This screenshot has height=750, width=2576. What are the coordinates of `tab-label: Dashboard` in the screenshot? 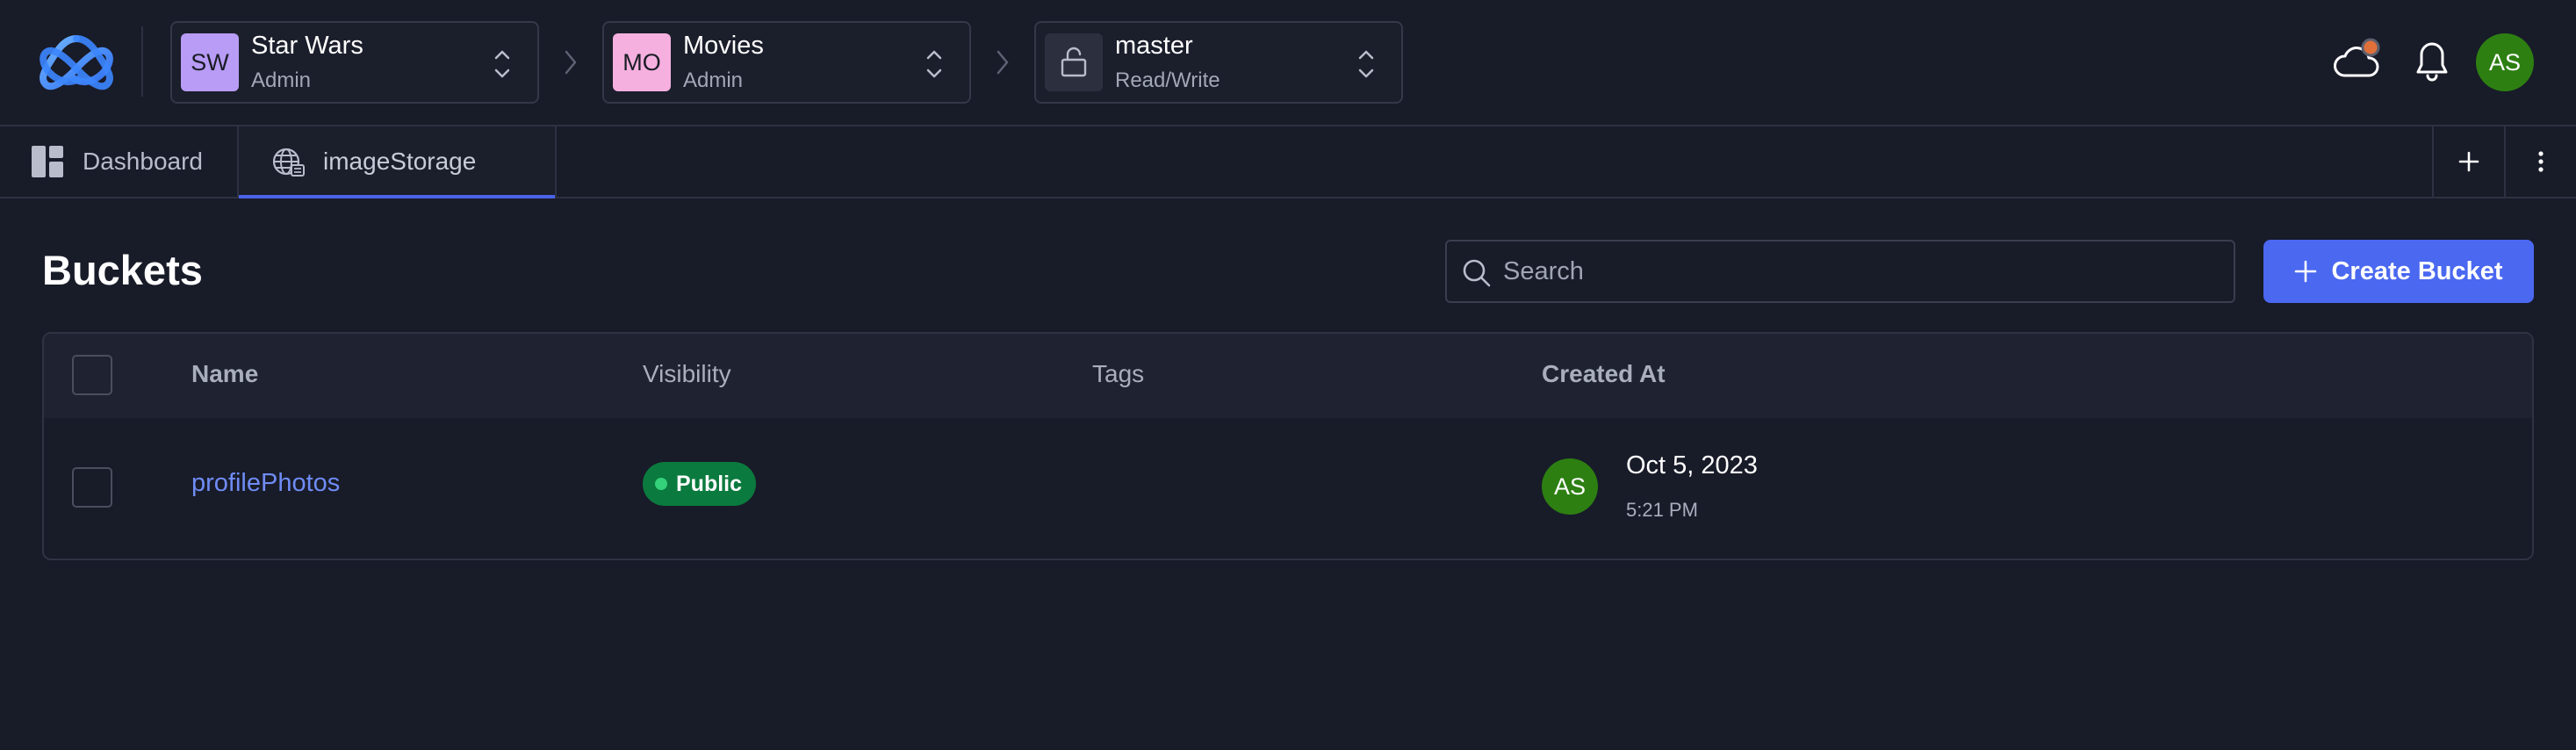 It's located at (143, 161).